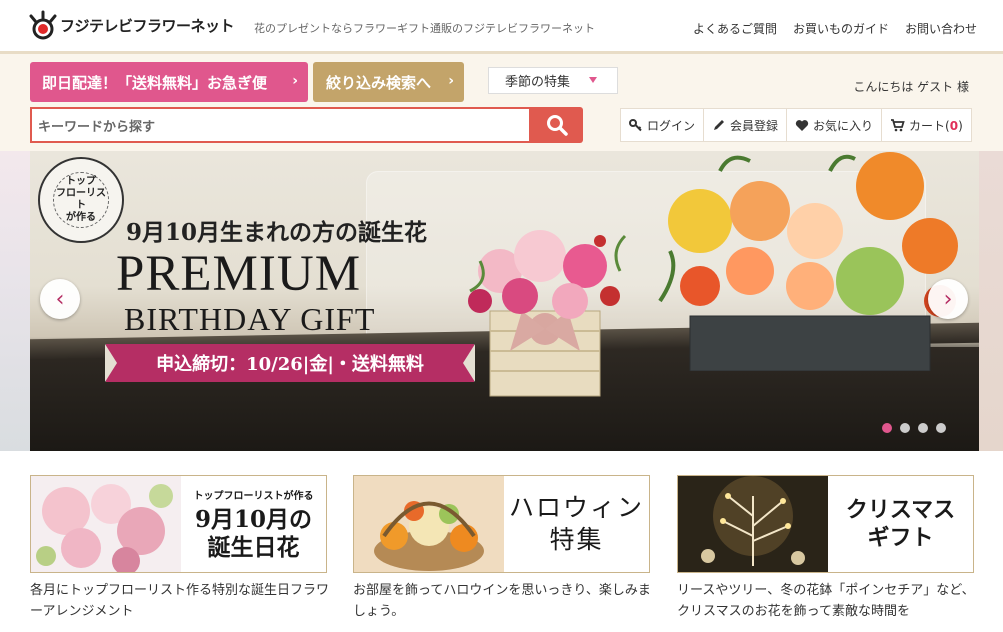  I want to click on express-delivery-button: 即日配達！「送料無料」お急ぎ便 ›, so click(169, 82).